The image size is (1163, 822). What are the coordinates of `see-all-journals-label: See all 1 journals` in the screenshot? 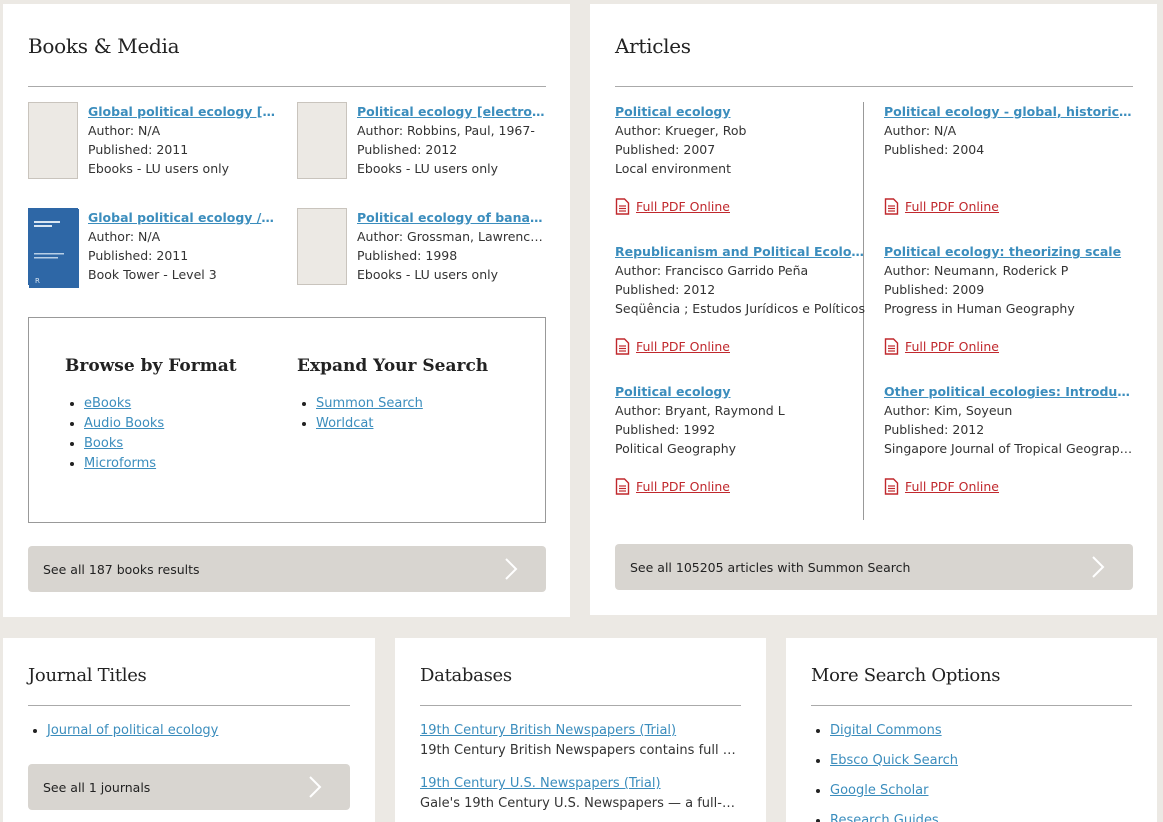 It's located at (97, 787).